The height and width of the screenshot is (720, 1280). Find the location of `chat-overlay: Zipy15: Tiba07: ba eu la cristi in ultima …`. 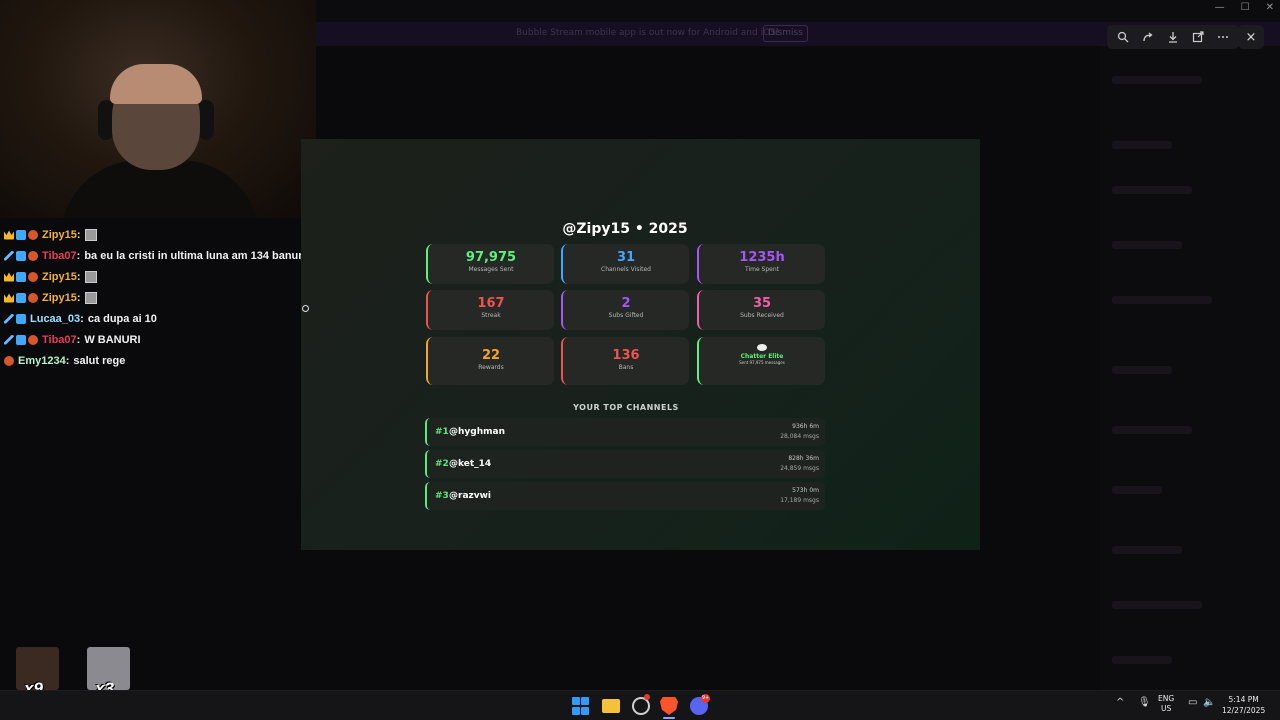

chat-overlay: Zipy15: Tiba07: ba eu la cristi in ultima … is located at coordinates (170, 297).